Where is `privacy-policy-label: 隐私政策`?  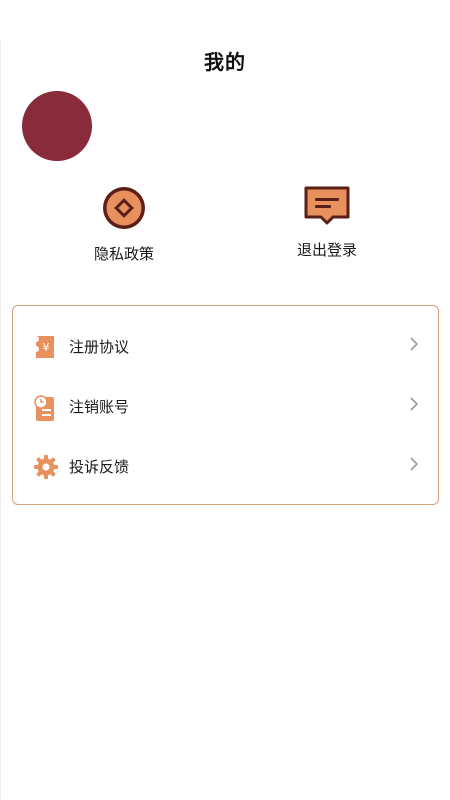
privacy-policy-label: 隐私政策 is located at coordinates (123, 254).